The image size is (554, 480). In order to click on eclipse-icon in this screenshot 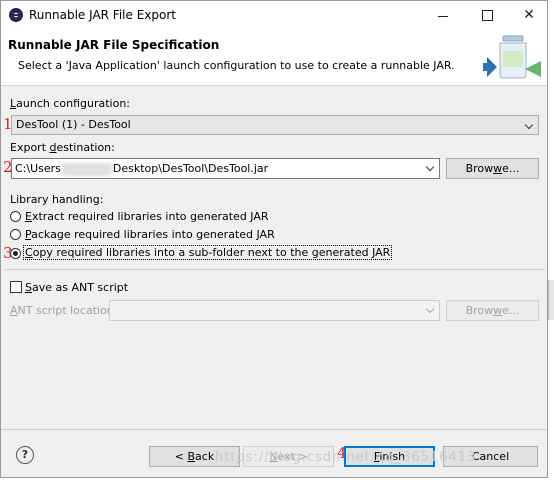, I will do `click(16, 15)`.